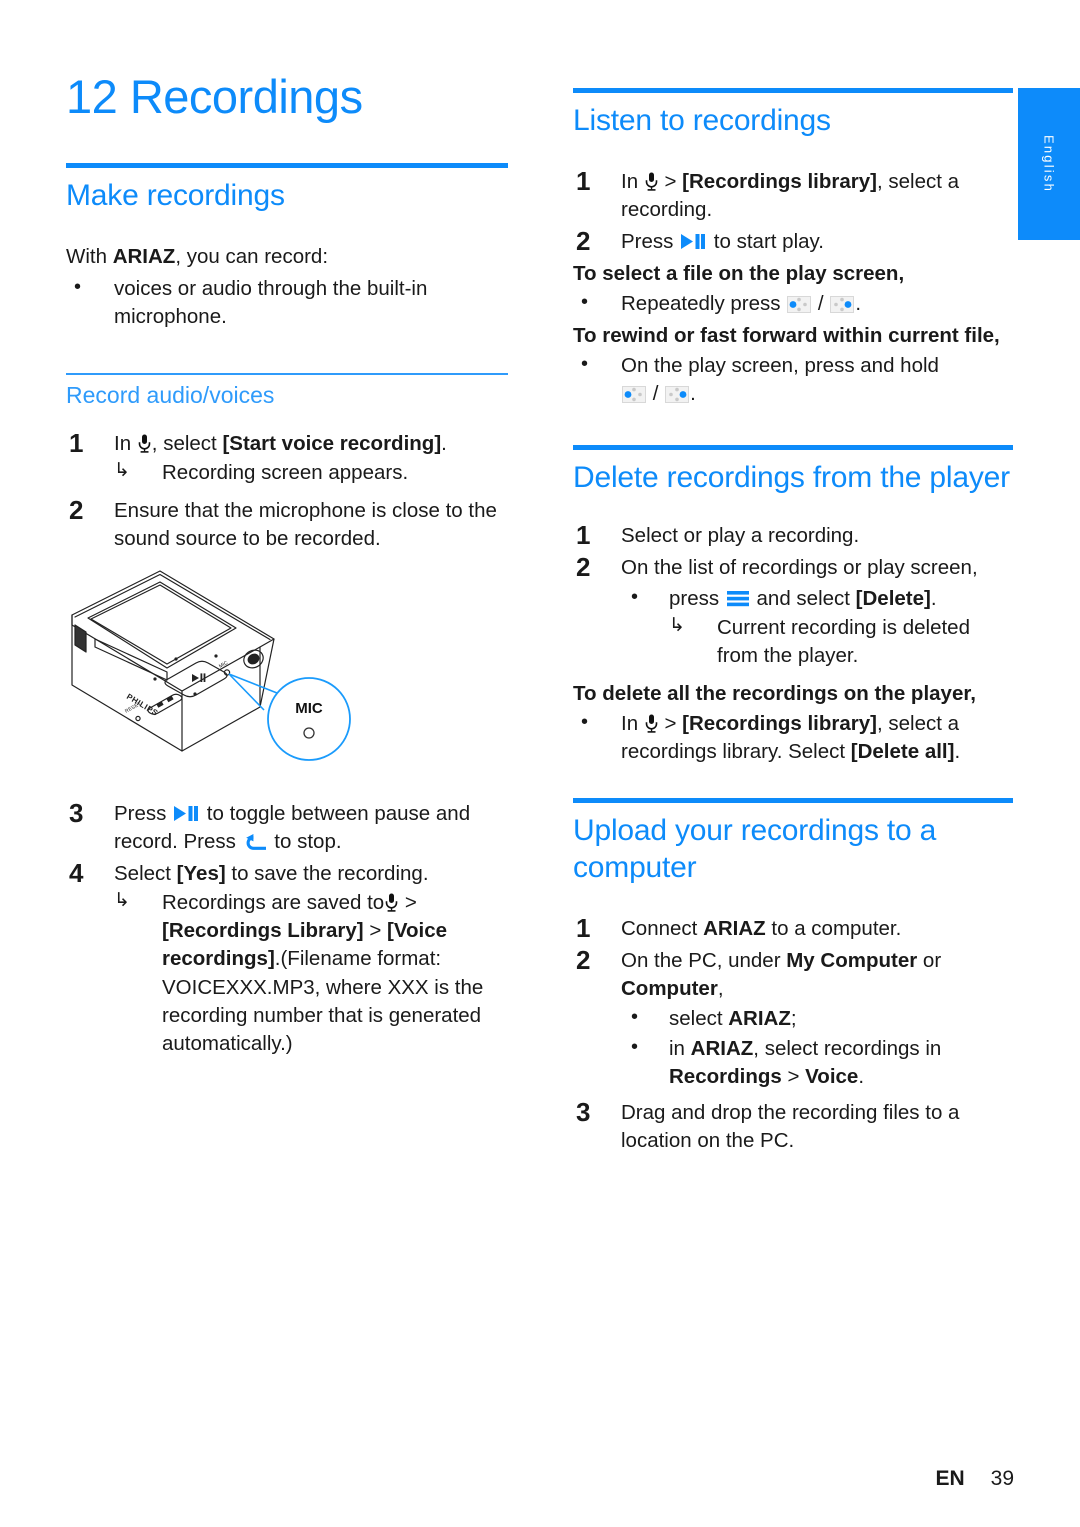  I want to click on delete-step-1: 1 Select or play a recording., so click(793, 535).